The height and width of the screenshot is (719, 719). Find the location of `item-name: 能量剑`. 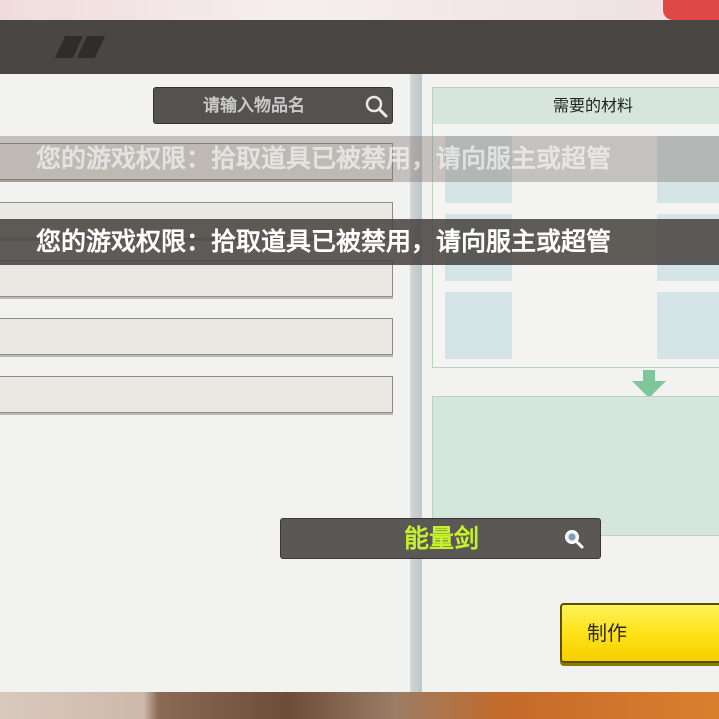

item-name: 能量剑 is located at coordinates (441, 538).